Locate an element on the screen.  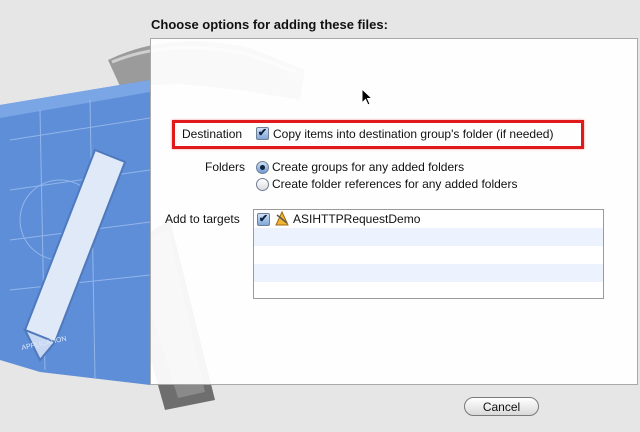
copy-items-checkbox: ✔ is located at coordinates (262, 133).